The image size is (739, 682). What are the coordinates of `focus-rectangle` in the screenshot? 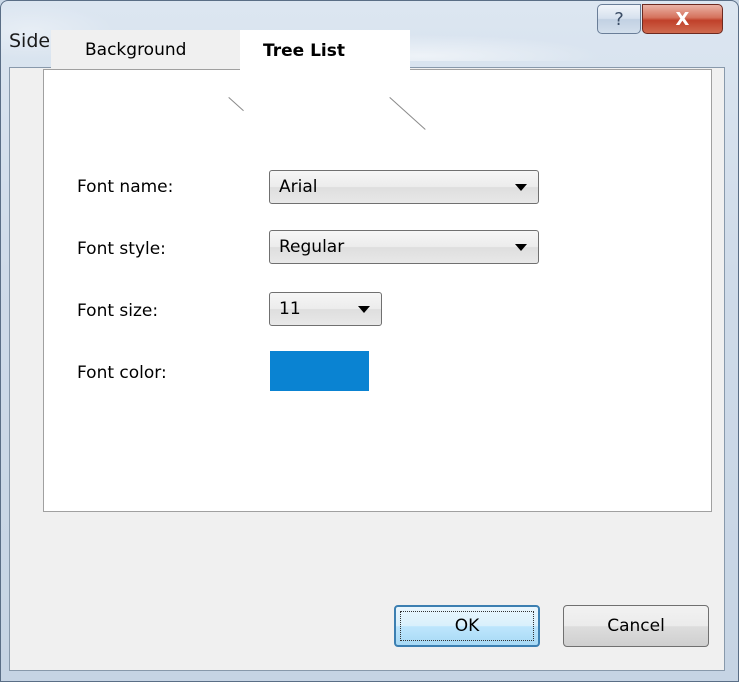 It's located at (467, 626).